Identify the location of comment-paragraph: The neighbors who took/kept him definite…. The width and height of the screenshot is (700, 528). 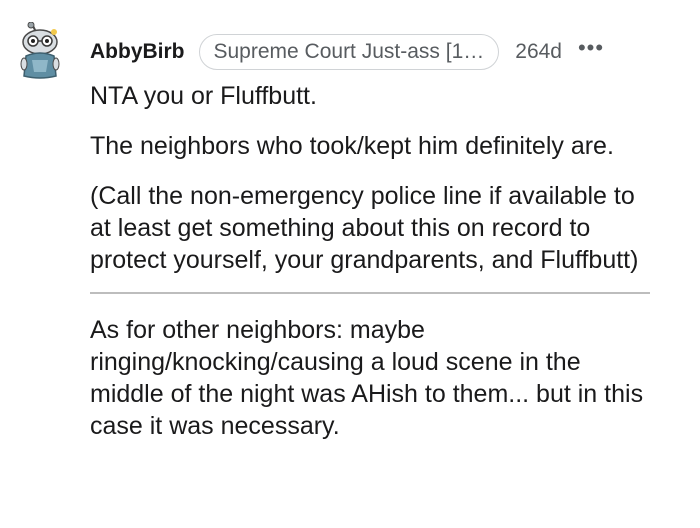
(352, 146).